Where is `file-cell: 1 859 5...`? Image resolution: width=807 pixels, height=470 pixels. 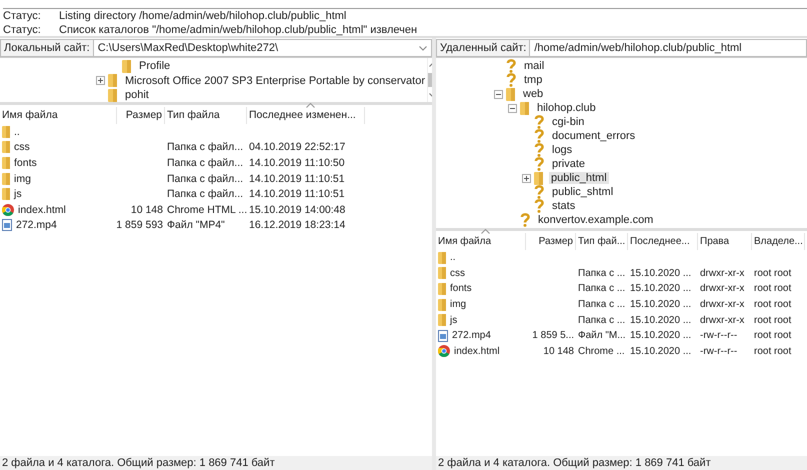
file-cell: 1 859 5... is located at coordinates (553, 336).